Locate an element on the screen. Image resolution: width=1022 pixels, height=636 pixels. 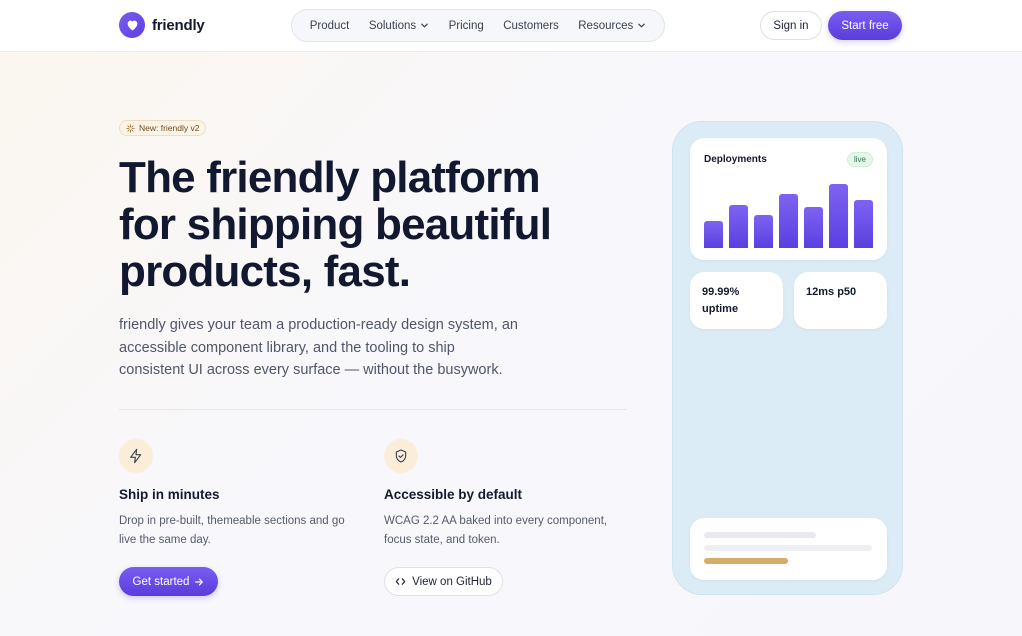
announcement-badge: New: friendly v2 is located at coordinates (163, 128).